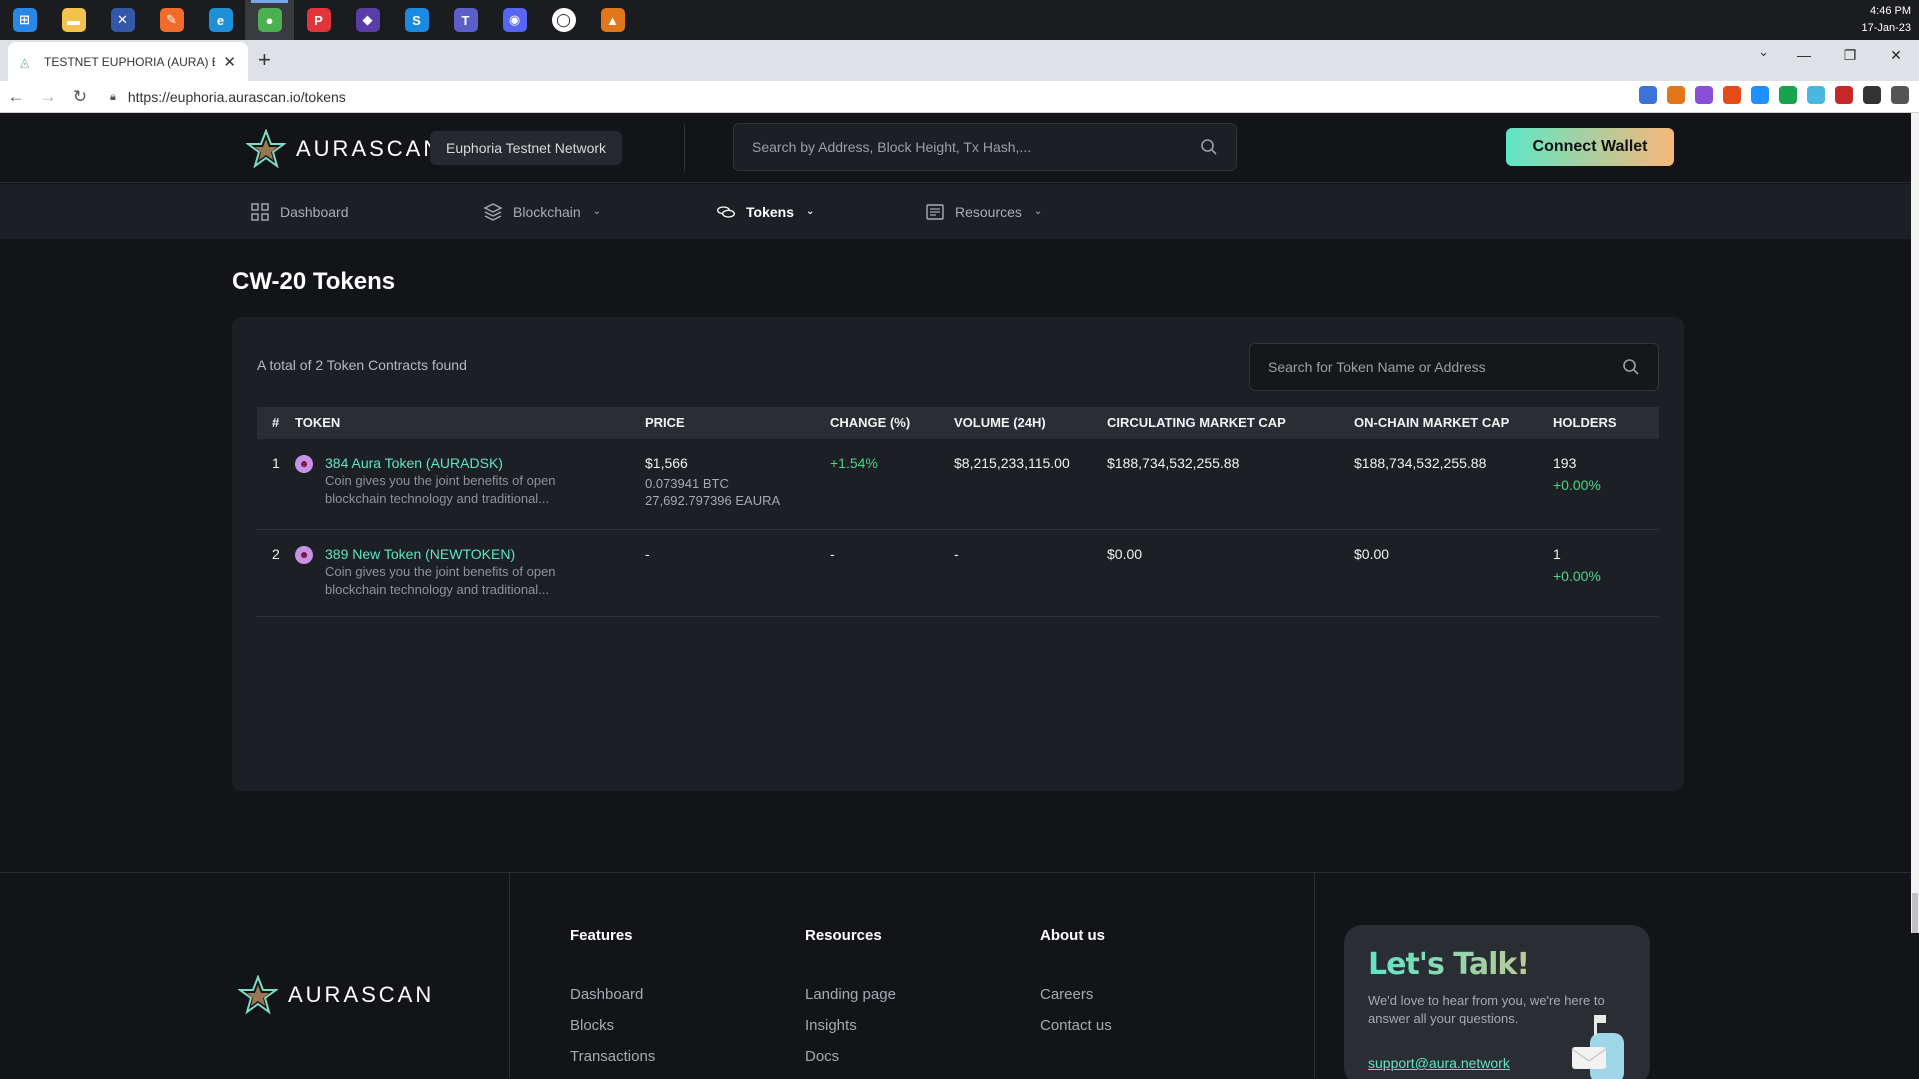  I want to click on system-clock: 4:46 PM 17-Jan-23, so click(1886, 20).